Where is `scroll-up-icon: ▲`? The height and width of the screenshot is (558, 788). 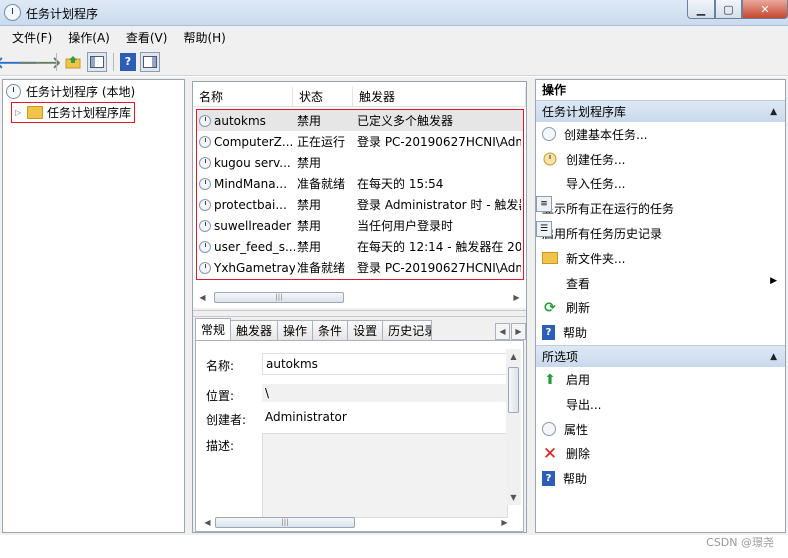 scroll-up-icon: ▲ is located at coordinates (513, 356).